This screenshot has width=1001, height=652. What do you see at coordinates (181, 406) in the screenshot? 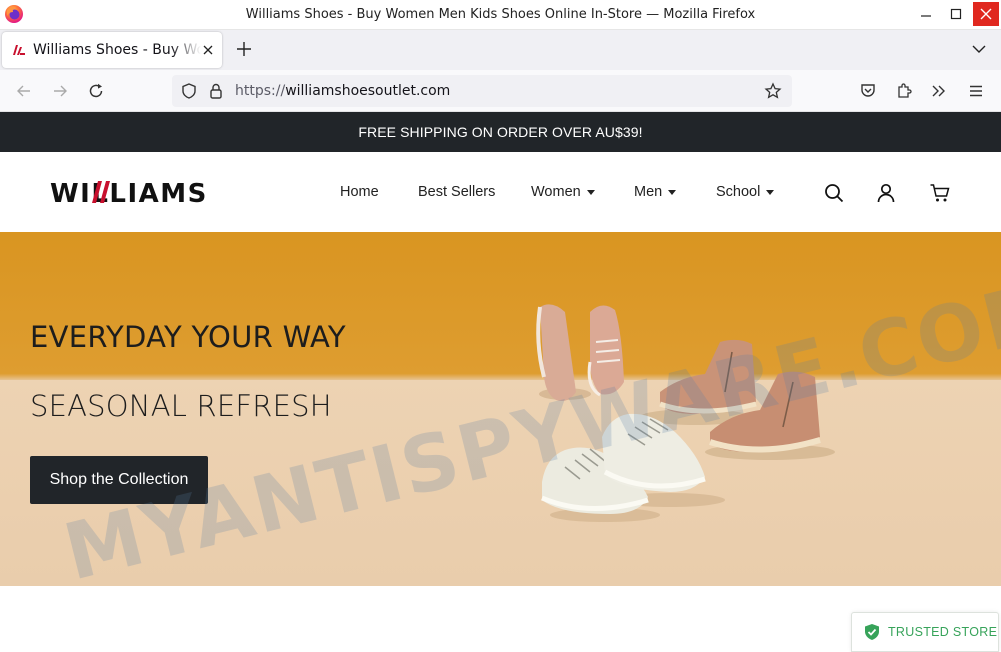
I see `hero-subheadline: SEASONAL REFRESH` at bounding box center [181, 406].